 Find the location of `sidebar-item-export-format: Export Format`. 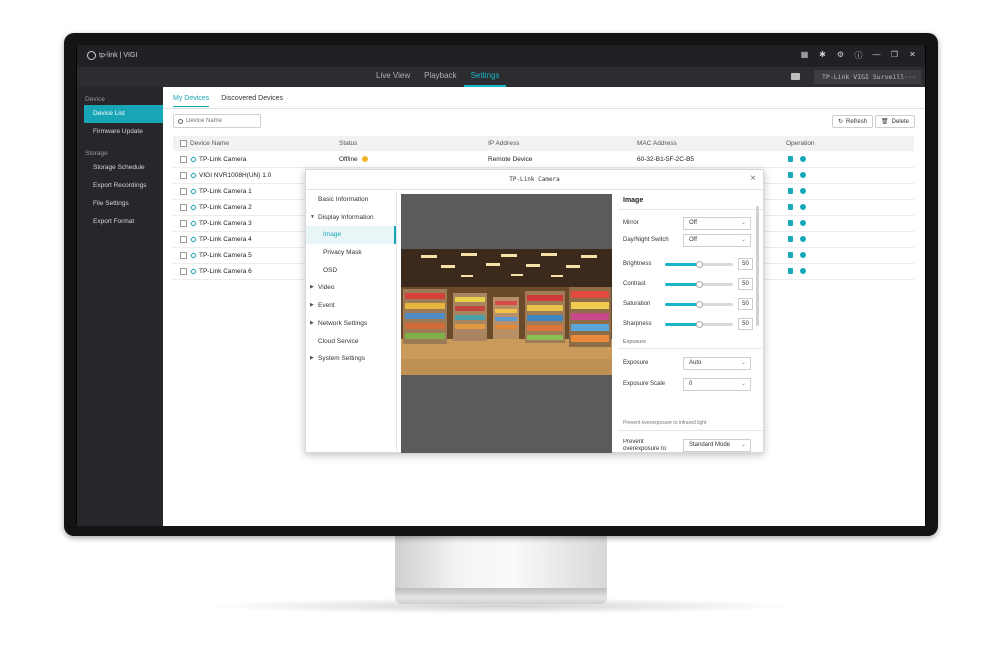

sidebar-item-export-format: Export Format is located at coordinates (120, 222).